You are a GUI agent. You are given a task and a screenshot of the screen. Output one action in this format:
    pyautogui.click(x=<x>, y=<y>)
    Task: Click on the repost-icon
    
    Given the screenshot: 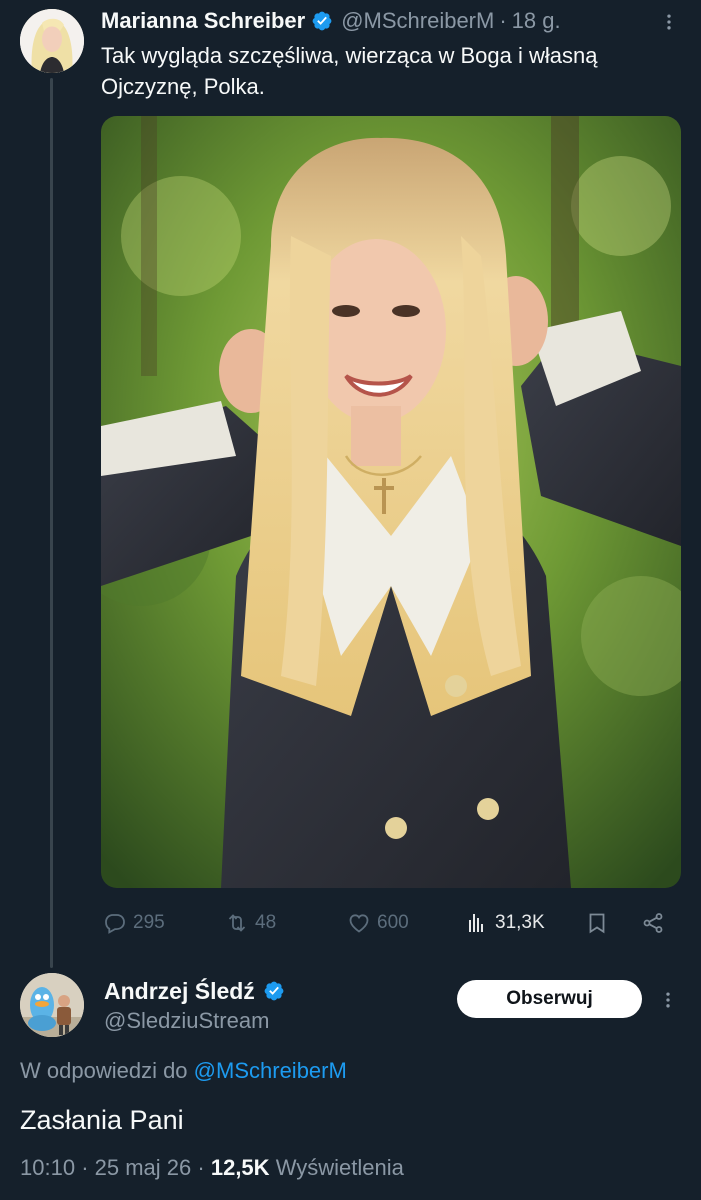 What is the action you would take?
    pyautogui.click(x=237, y=923)
    